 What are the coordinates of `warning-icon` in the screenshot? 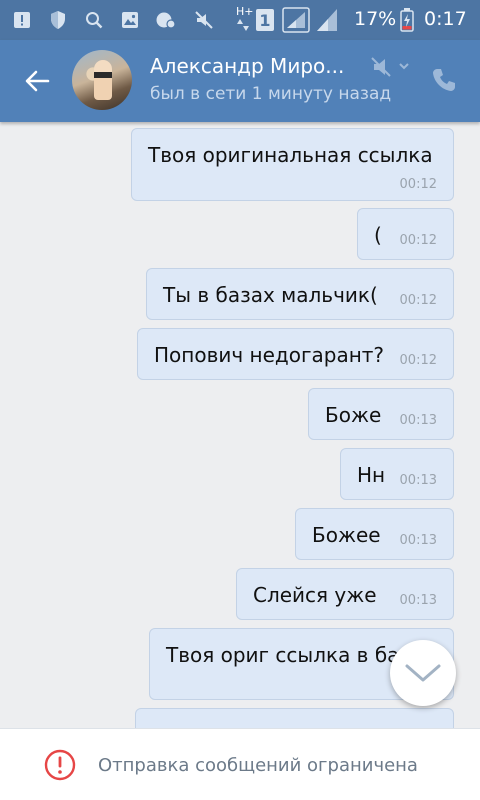 It's located at (60, 765).